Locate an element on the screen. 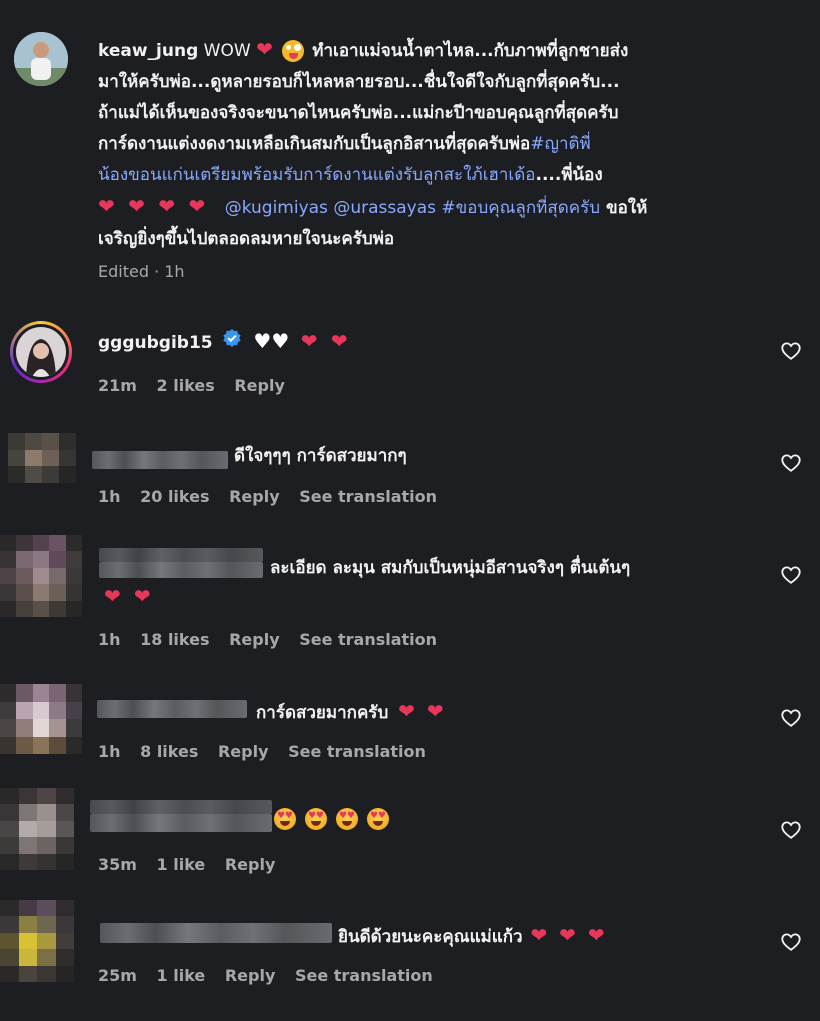  comment-time: 25m is located at coordinates (117, 975).